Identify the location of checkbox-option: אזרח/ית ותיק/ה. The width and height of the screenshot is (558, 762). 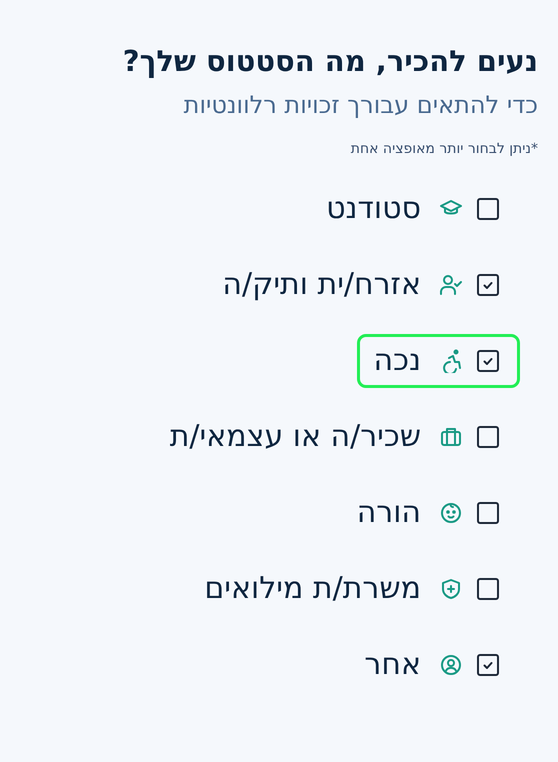
(362, 285).